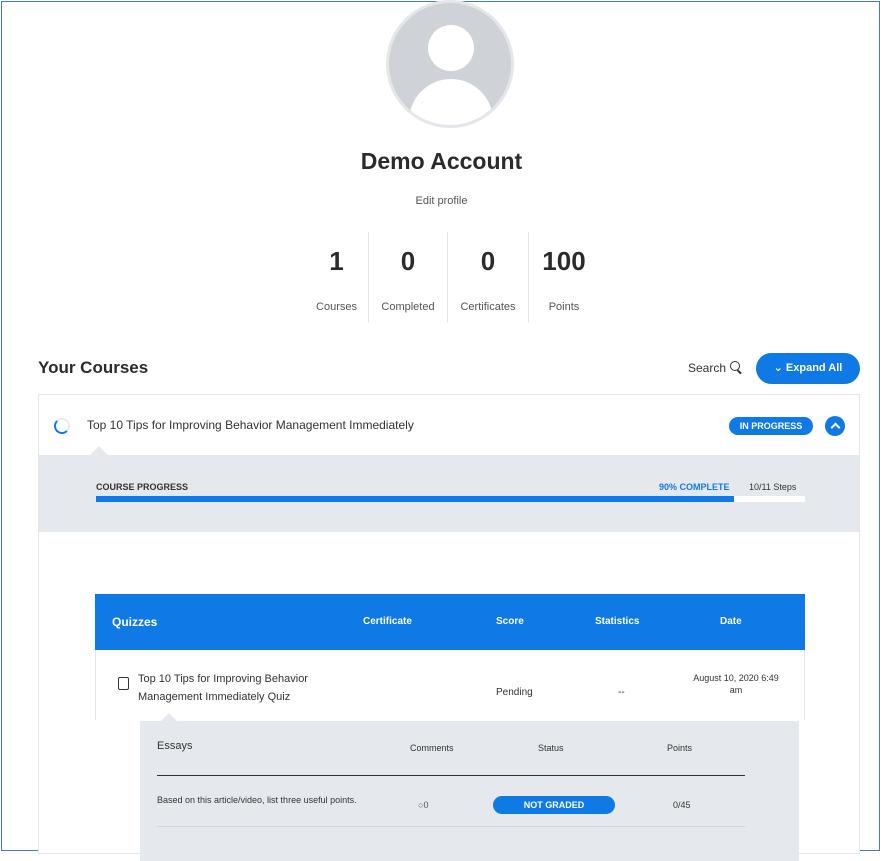  What do you see at coordinates (451, 48) in the screenshot?
I see `avatar-head-shape` at bounding box center [451, 48].